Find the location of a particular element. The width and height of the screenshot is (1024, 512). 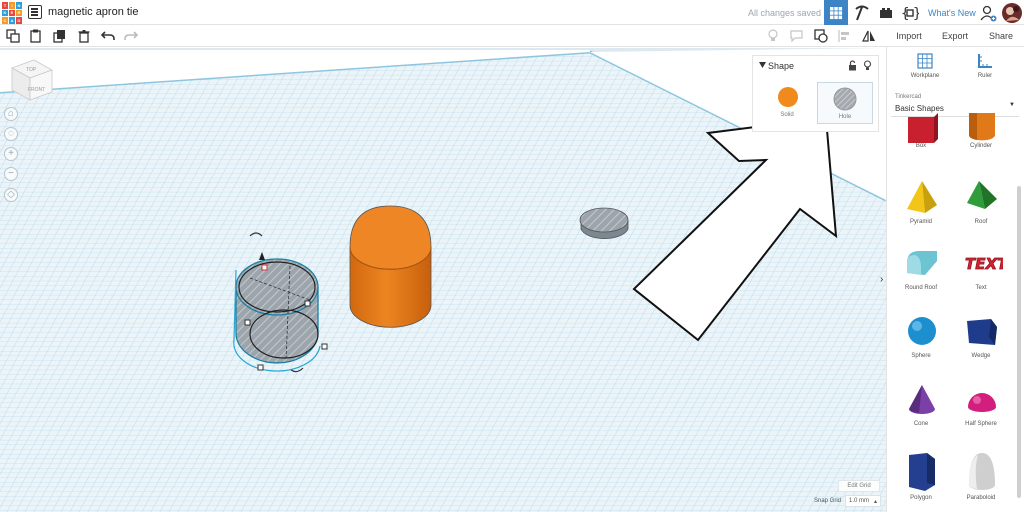

shape-sphere: Sphere is located at coordinates (921, 346).